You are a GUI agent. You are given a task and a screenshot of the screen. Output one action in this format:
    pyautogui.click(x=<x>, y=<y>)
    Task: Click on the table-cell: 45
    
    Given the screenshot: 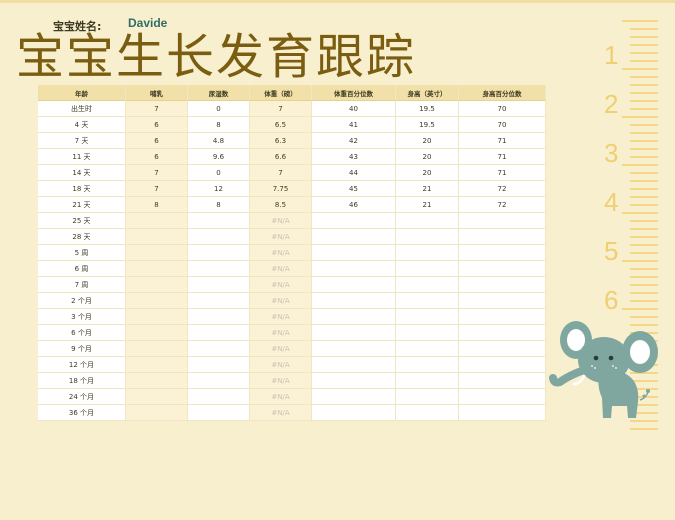 What is the action you would take?
    pyautogui.click(x=354, y=189)
    